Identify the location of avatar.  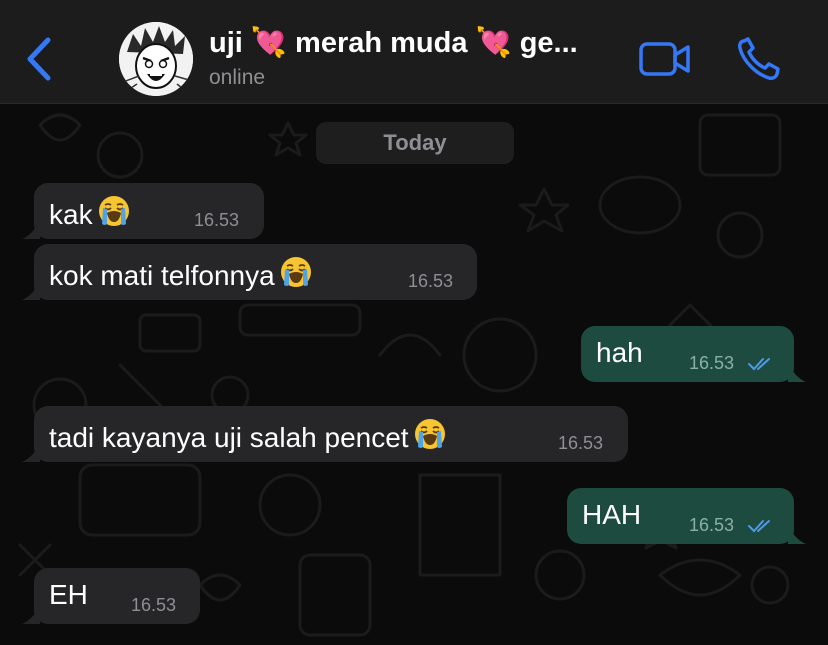
(156, 59).